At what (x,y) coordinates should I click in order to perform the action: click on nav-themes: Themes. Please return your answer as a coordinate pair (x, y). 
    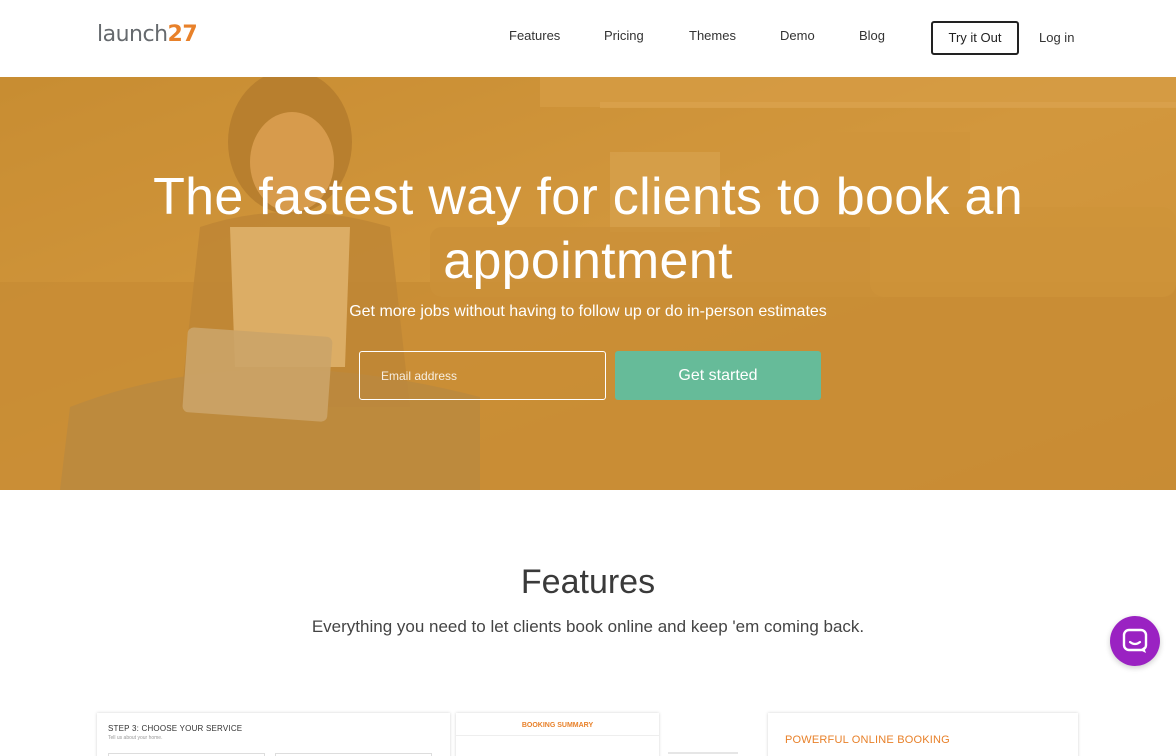
    Looking at the image, I should click on (712, 35).